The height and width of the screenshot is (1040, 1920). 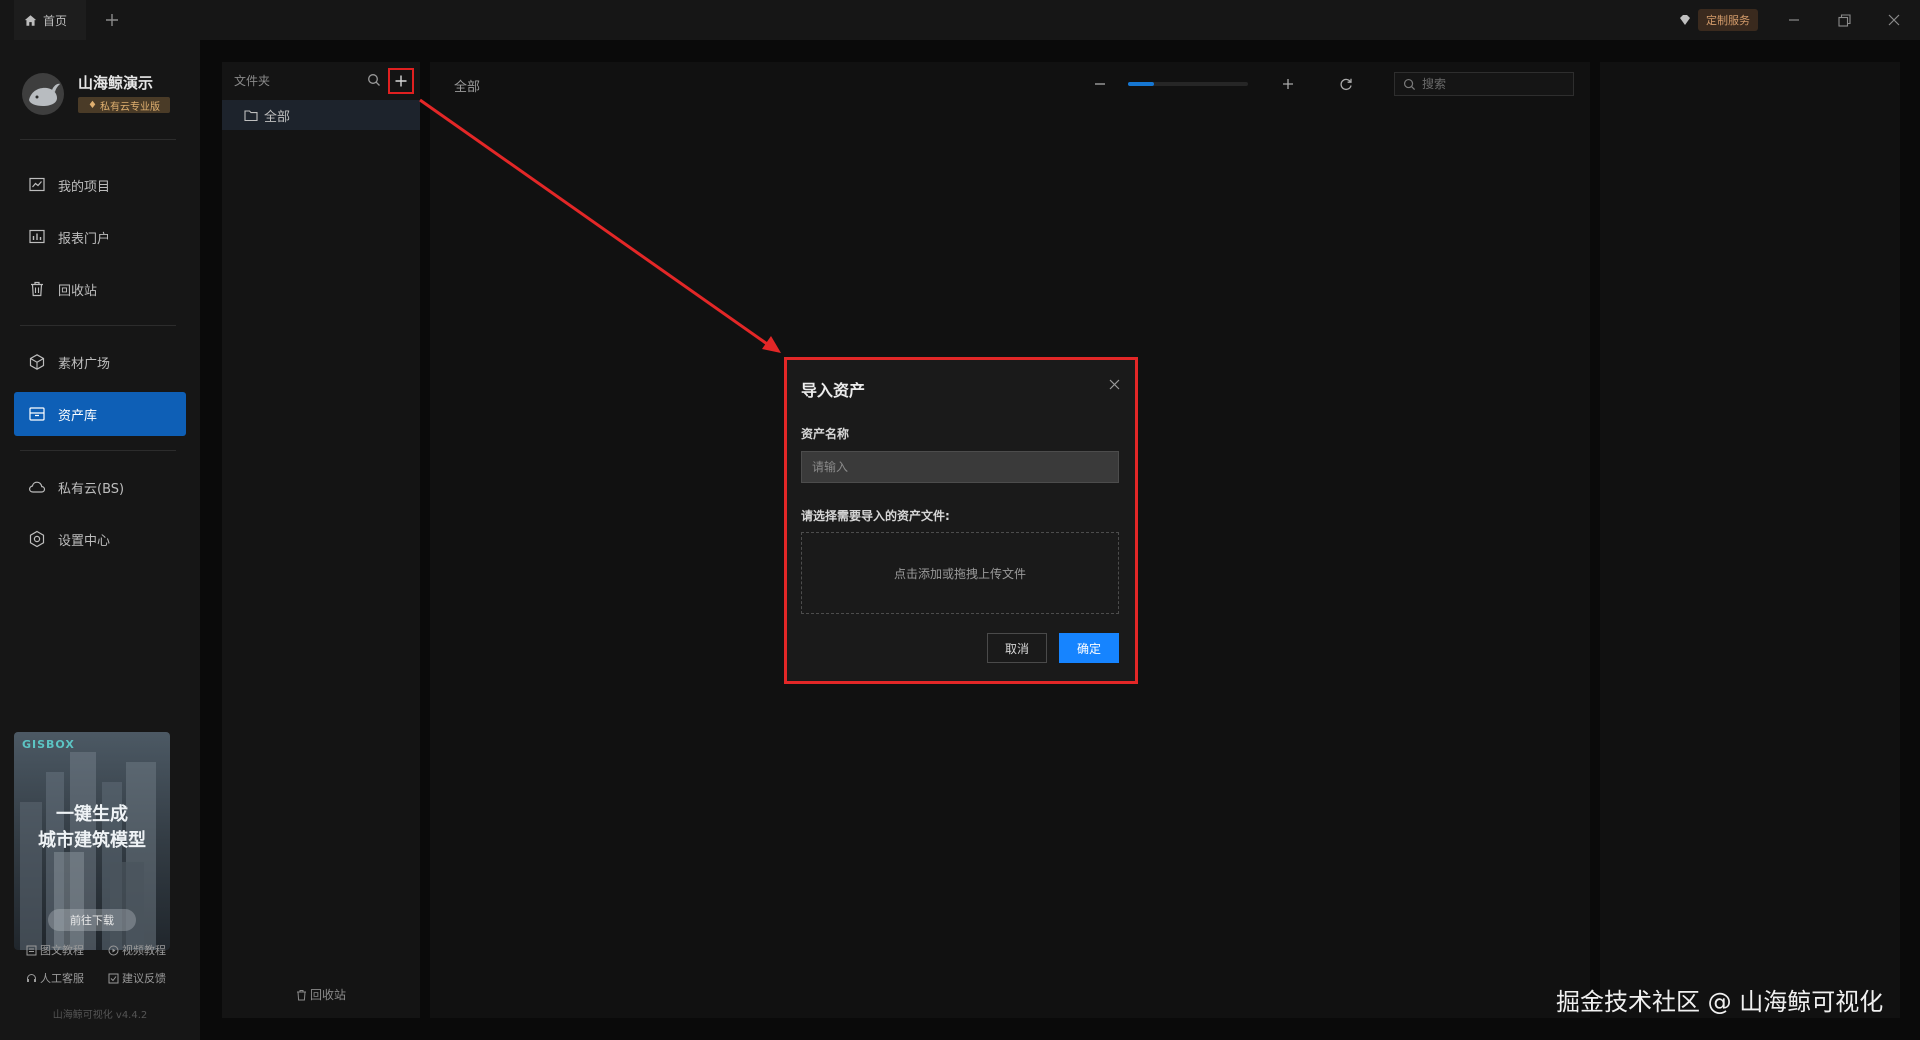 What do you see at coordinates (37, 185) in the screenshot?
I see `chart-line-icon` at bounding box center [37, 185].